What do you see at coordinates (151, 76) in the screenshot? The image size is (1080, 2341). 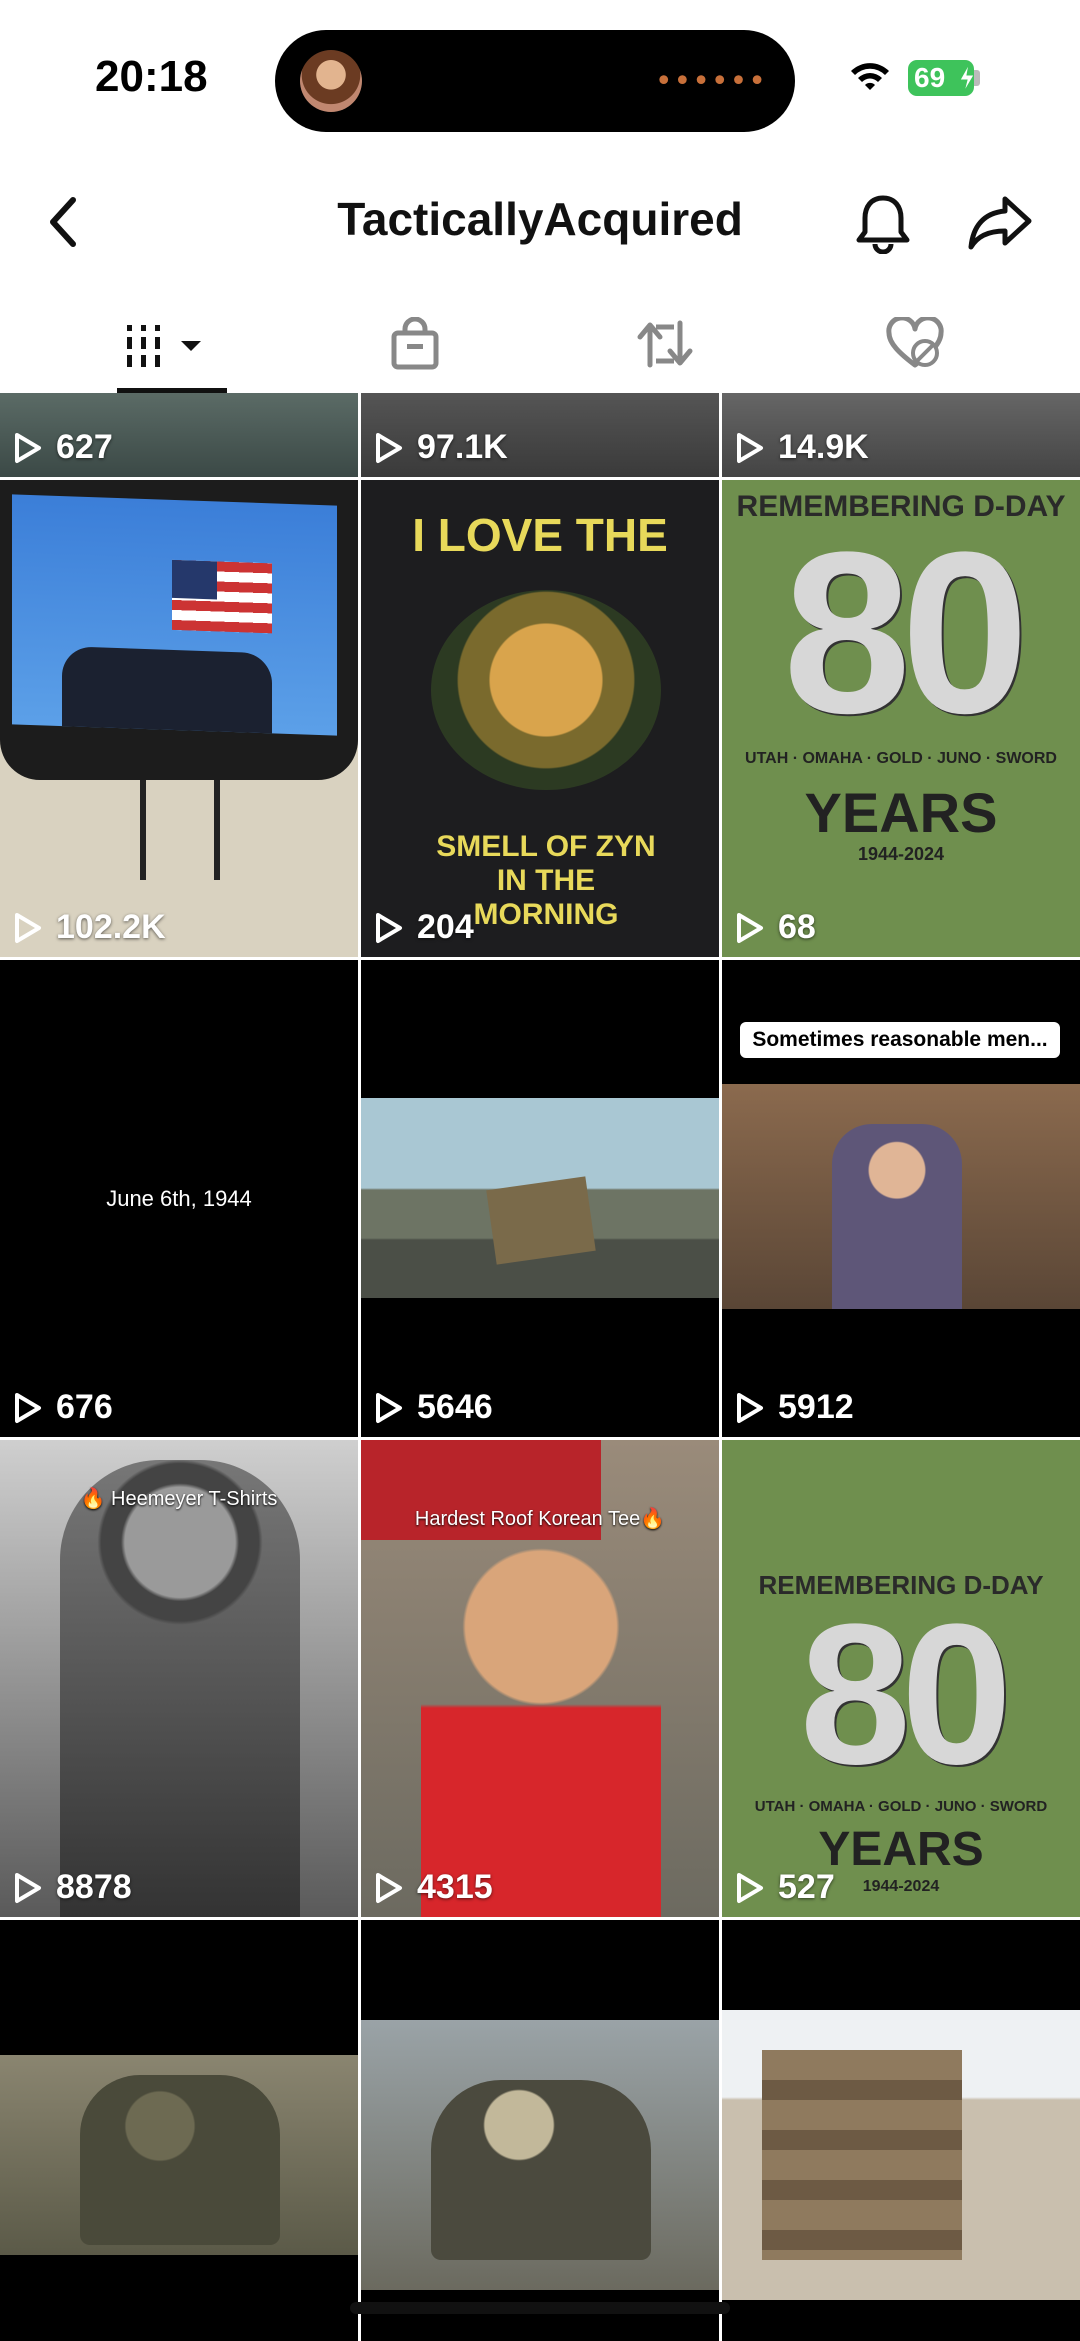 I see `clock: 20:18` at bounding box center [151, 76].